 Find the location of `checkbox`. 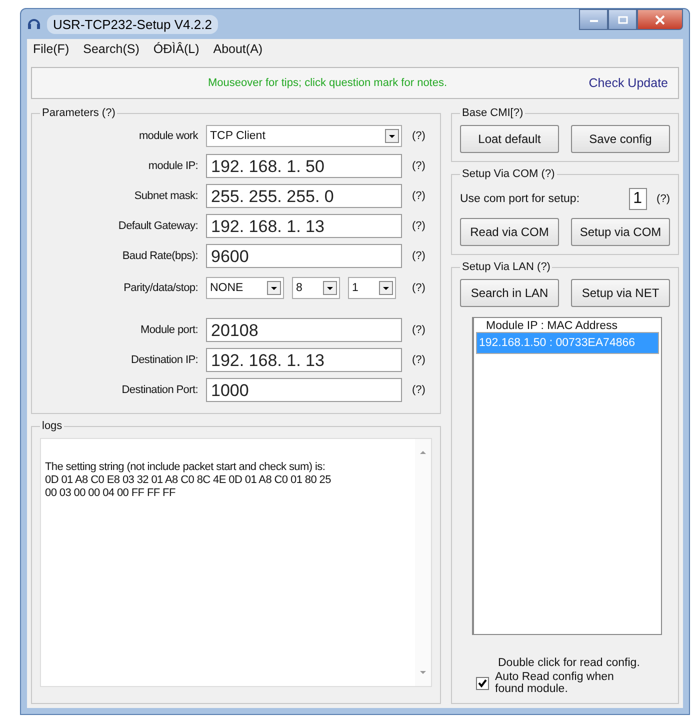

checkbox is located at coordinates (482, 683).